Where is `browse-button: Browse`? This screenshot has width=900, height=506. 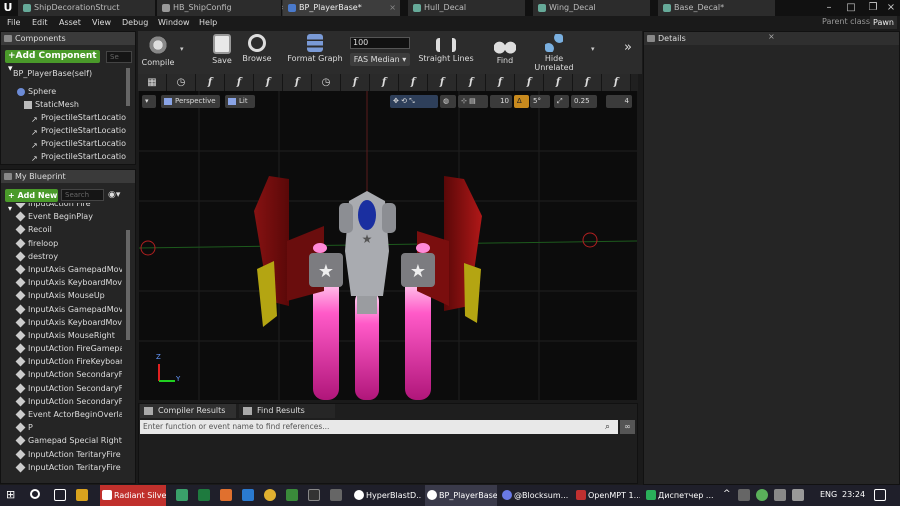
browse-button: Browse is located at coordinates (257, 52).